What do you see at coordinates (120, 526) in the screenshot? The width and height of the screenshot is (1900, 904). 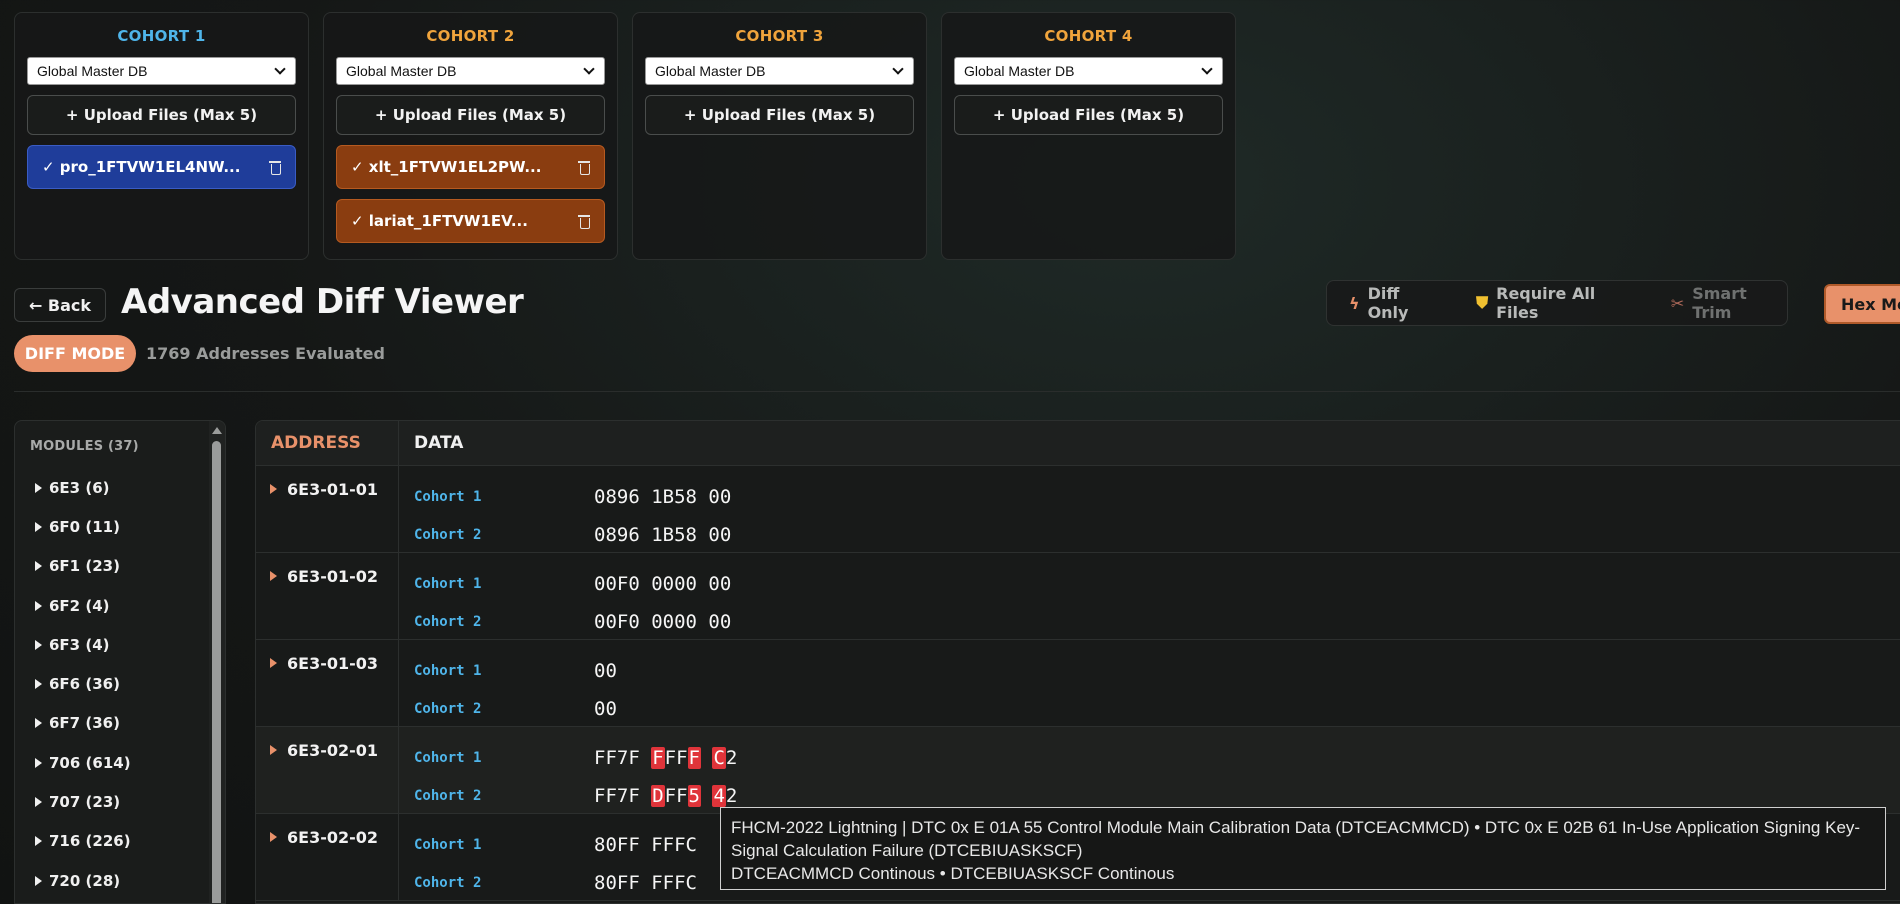 I see `module-item: 6F0 (11)` at bounding box center [120, 526].